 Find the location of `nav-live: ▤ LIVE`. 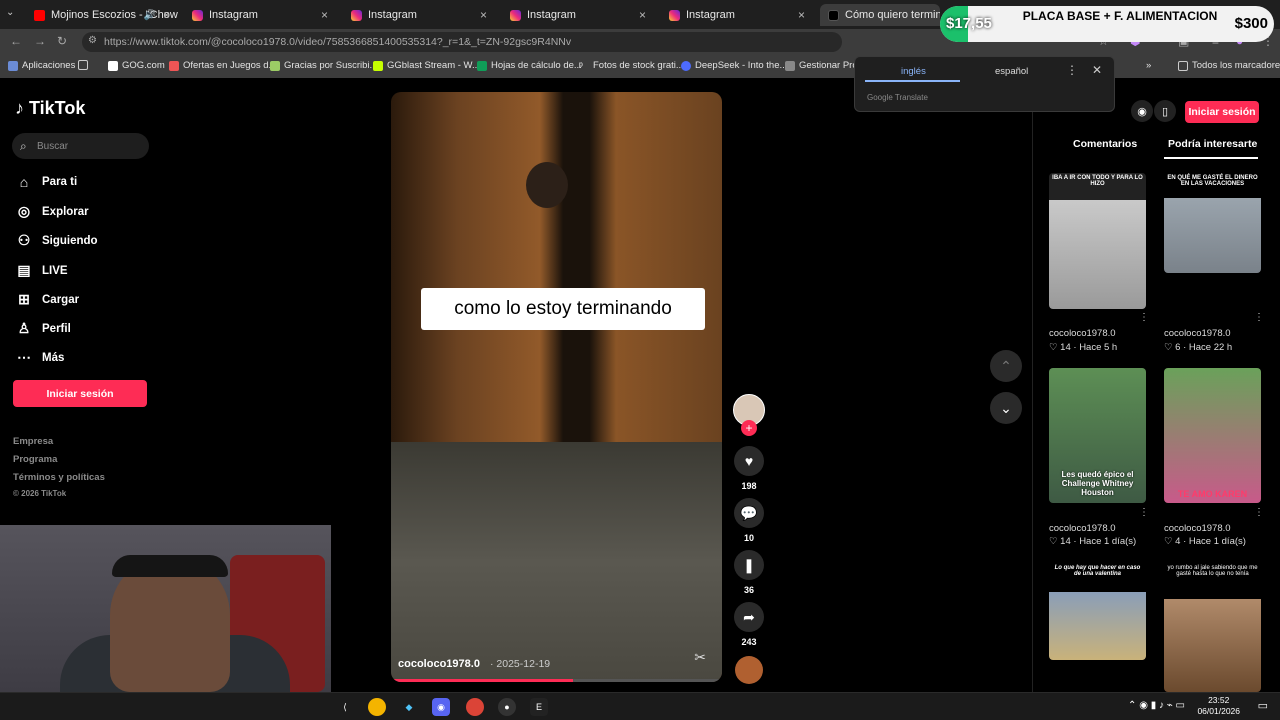

nav-live: ▤ LIVE is located at coordinates (41, 270).